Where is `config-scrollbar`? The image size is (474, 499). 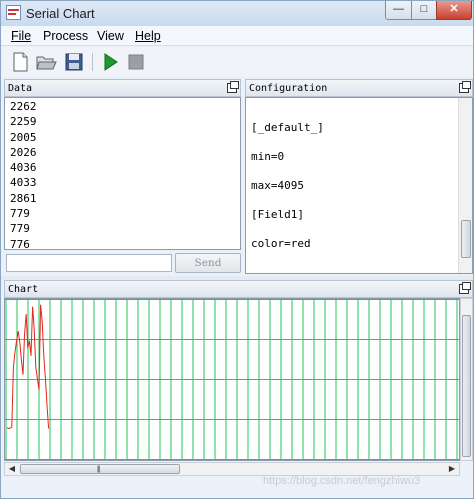
config-scrollbar is located at coordinates (465, 185).